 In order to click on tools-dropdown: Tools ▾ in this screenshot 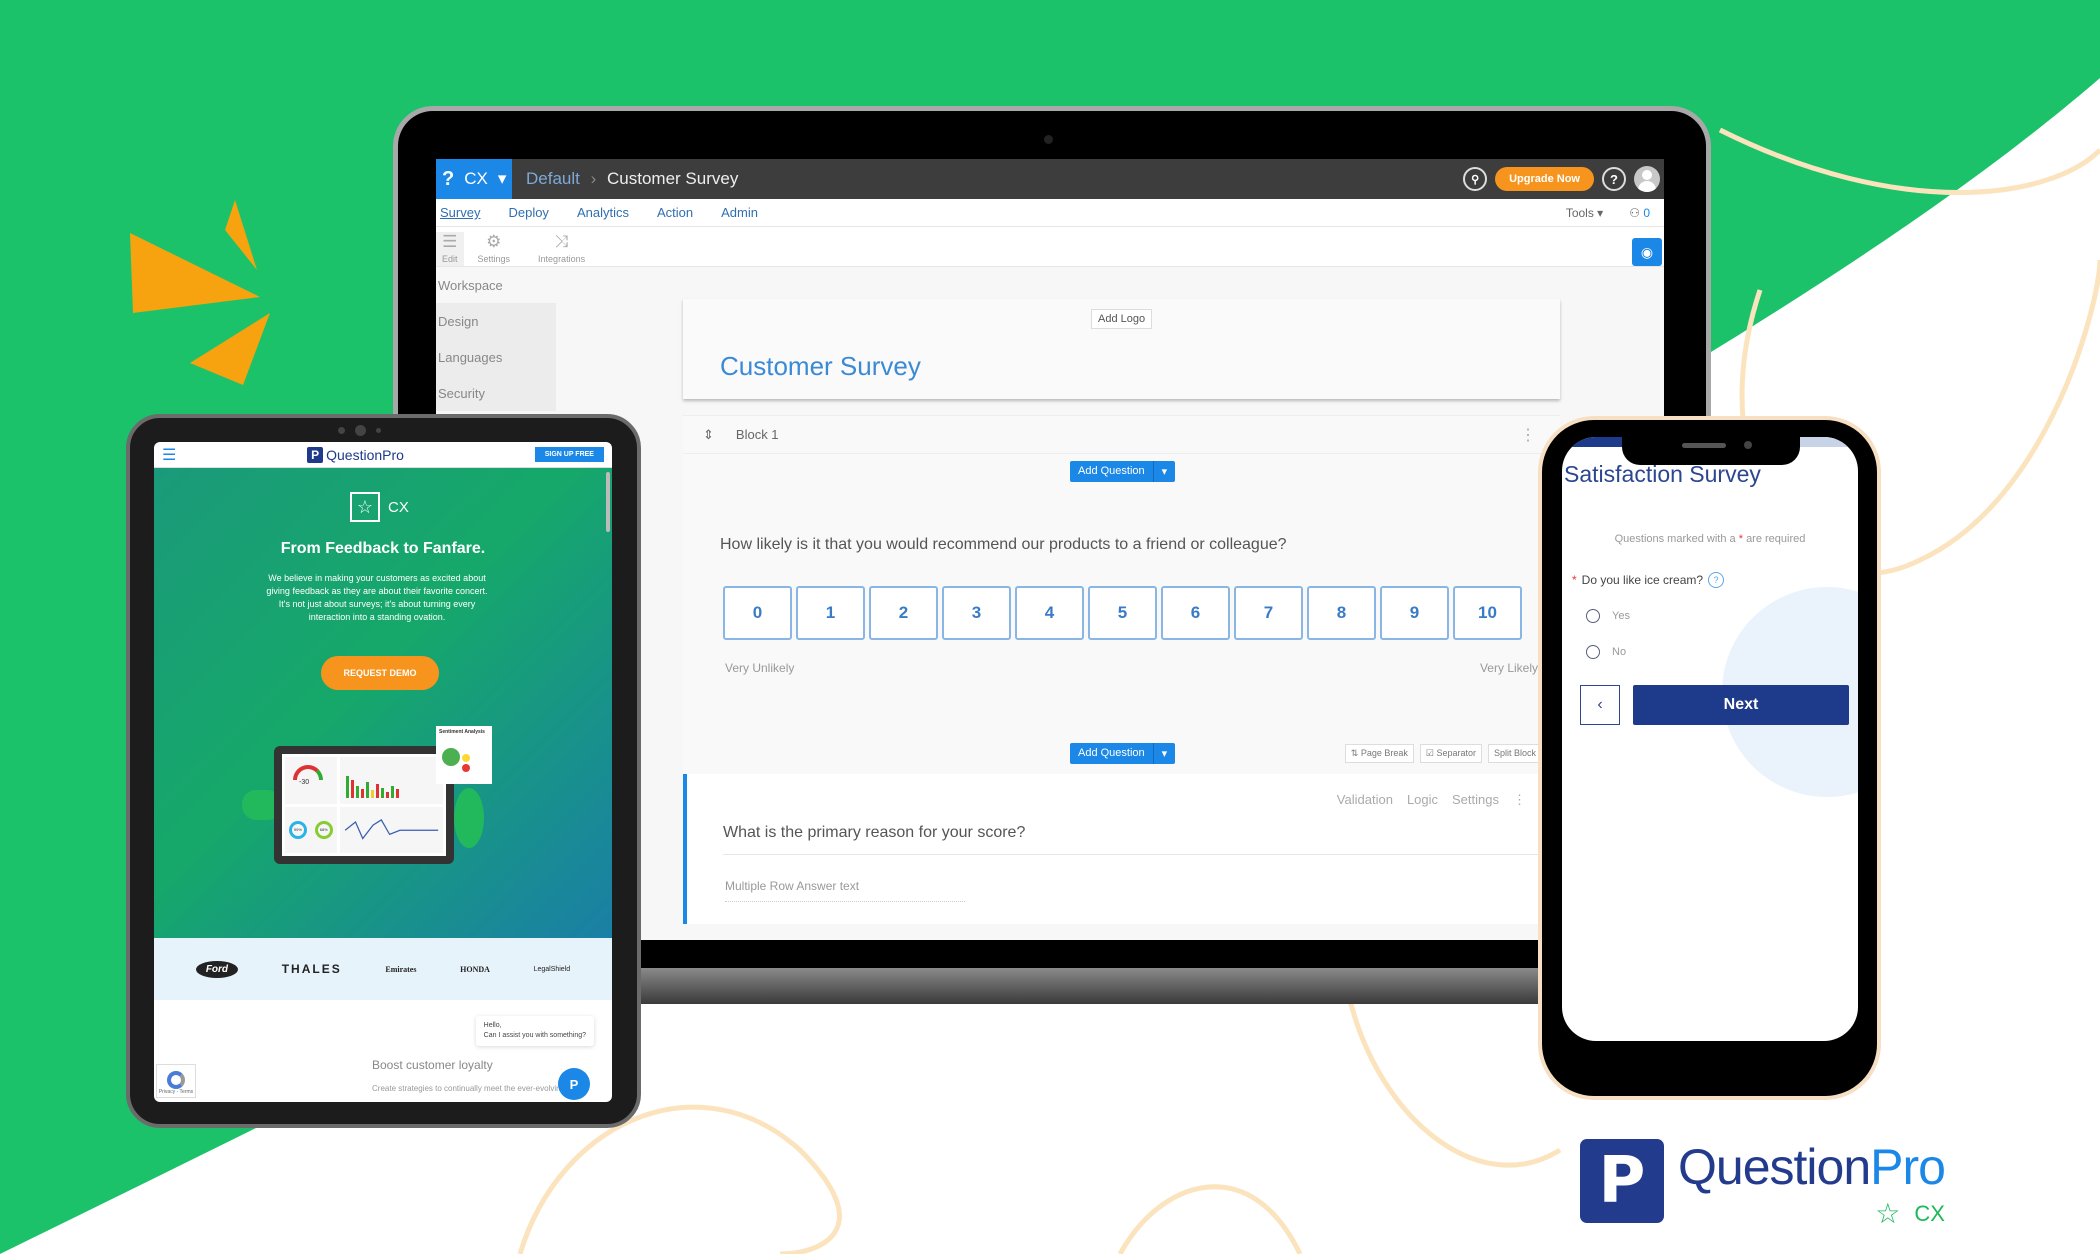, I will do `click(1584, 213)`.